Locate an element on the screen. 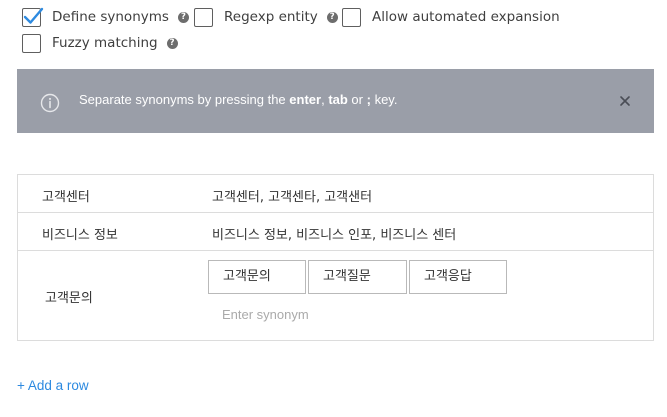  synonym-chip: 고객문의 is located at coordinates (257, 277).